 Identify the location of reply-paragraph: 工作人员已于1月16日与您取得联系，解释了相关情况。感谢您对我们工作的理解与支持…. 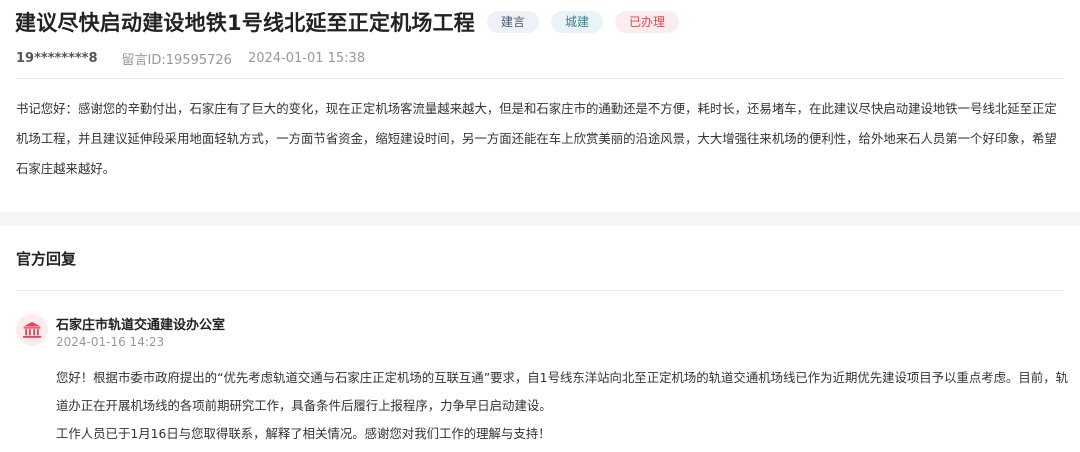
(303, 433).